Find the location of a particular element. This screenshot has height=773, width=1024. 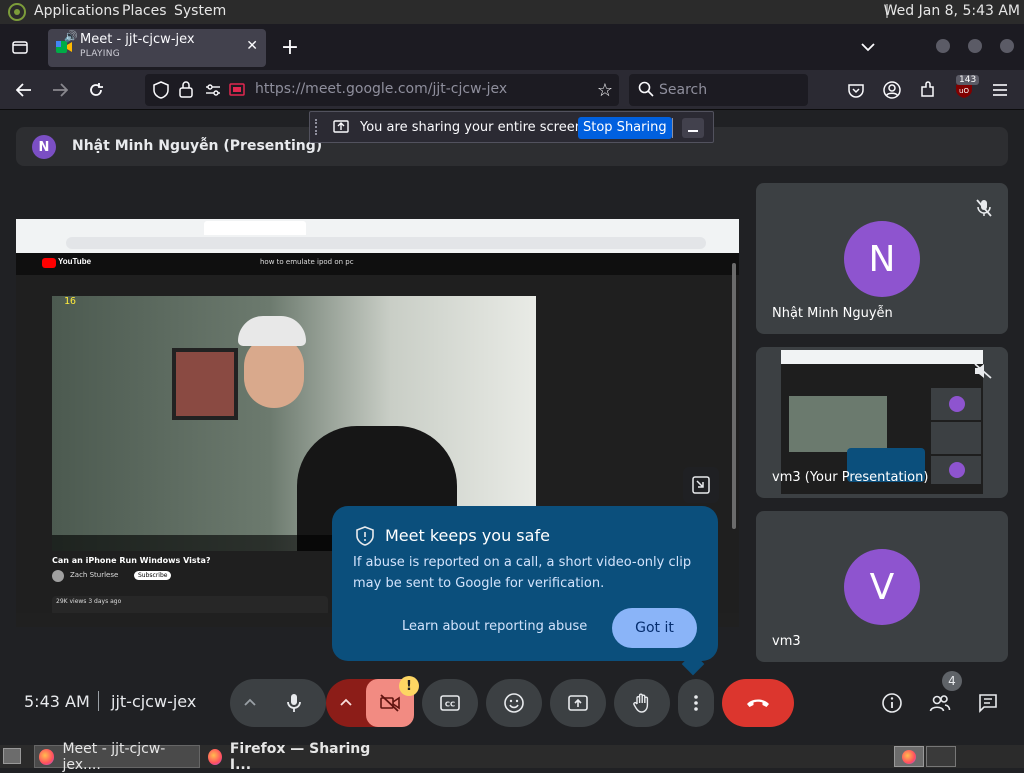

url-text: https://meet.google.com/jjt-cjcw-jex is located at coordinates (381, 89).